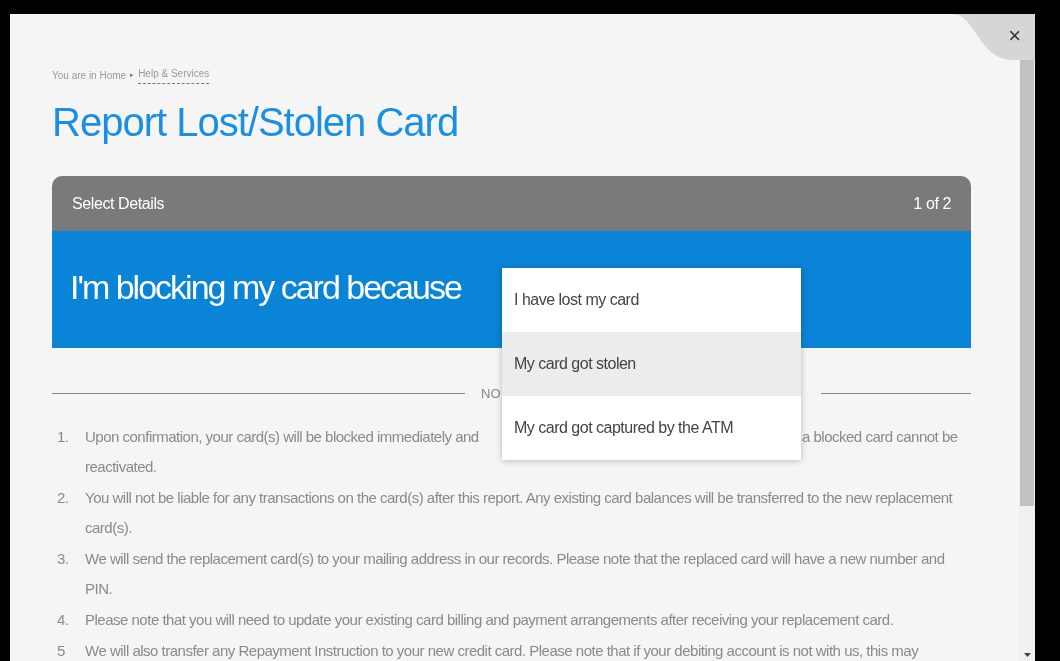 Image resolution: width=1060 pixels, height=661 pixels. I want to click on step-counter: 1 of 2, so click(932, 203).